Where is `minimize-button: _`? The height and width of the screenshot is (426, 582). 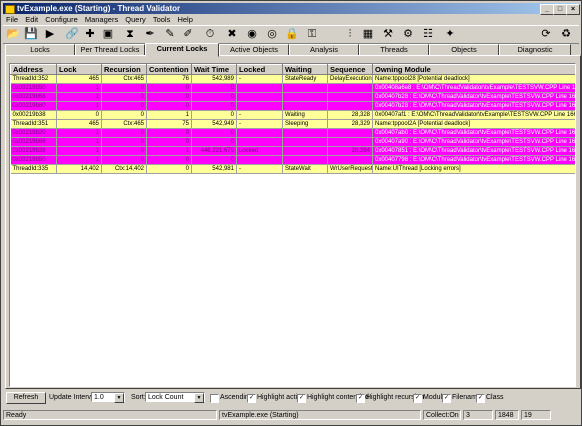 minimize-button: _ is located at coordinates (547, 9).